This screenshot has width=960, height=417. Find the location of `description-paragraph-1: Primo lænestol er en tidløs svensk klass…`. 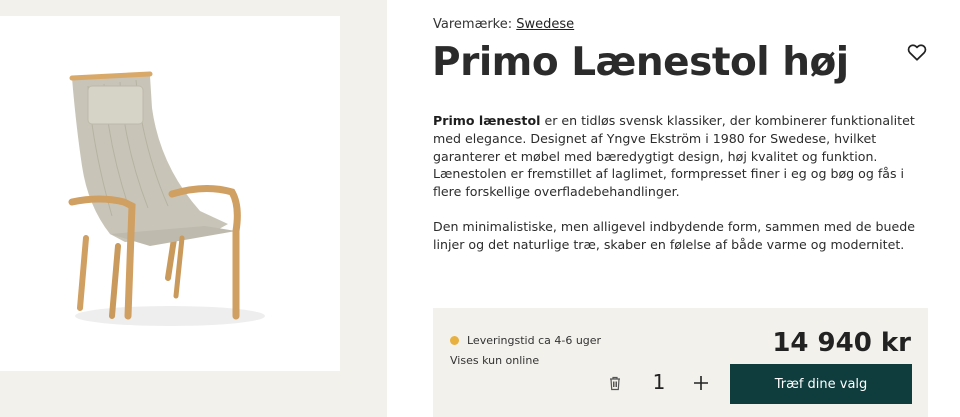

description-paragraph-1: Primo lænestol er en tidløs svensk klass… is located at coordinates (678, 156).